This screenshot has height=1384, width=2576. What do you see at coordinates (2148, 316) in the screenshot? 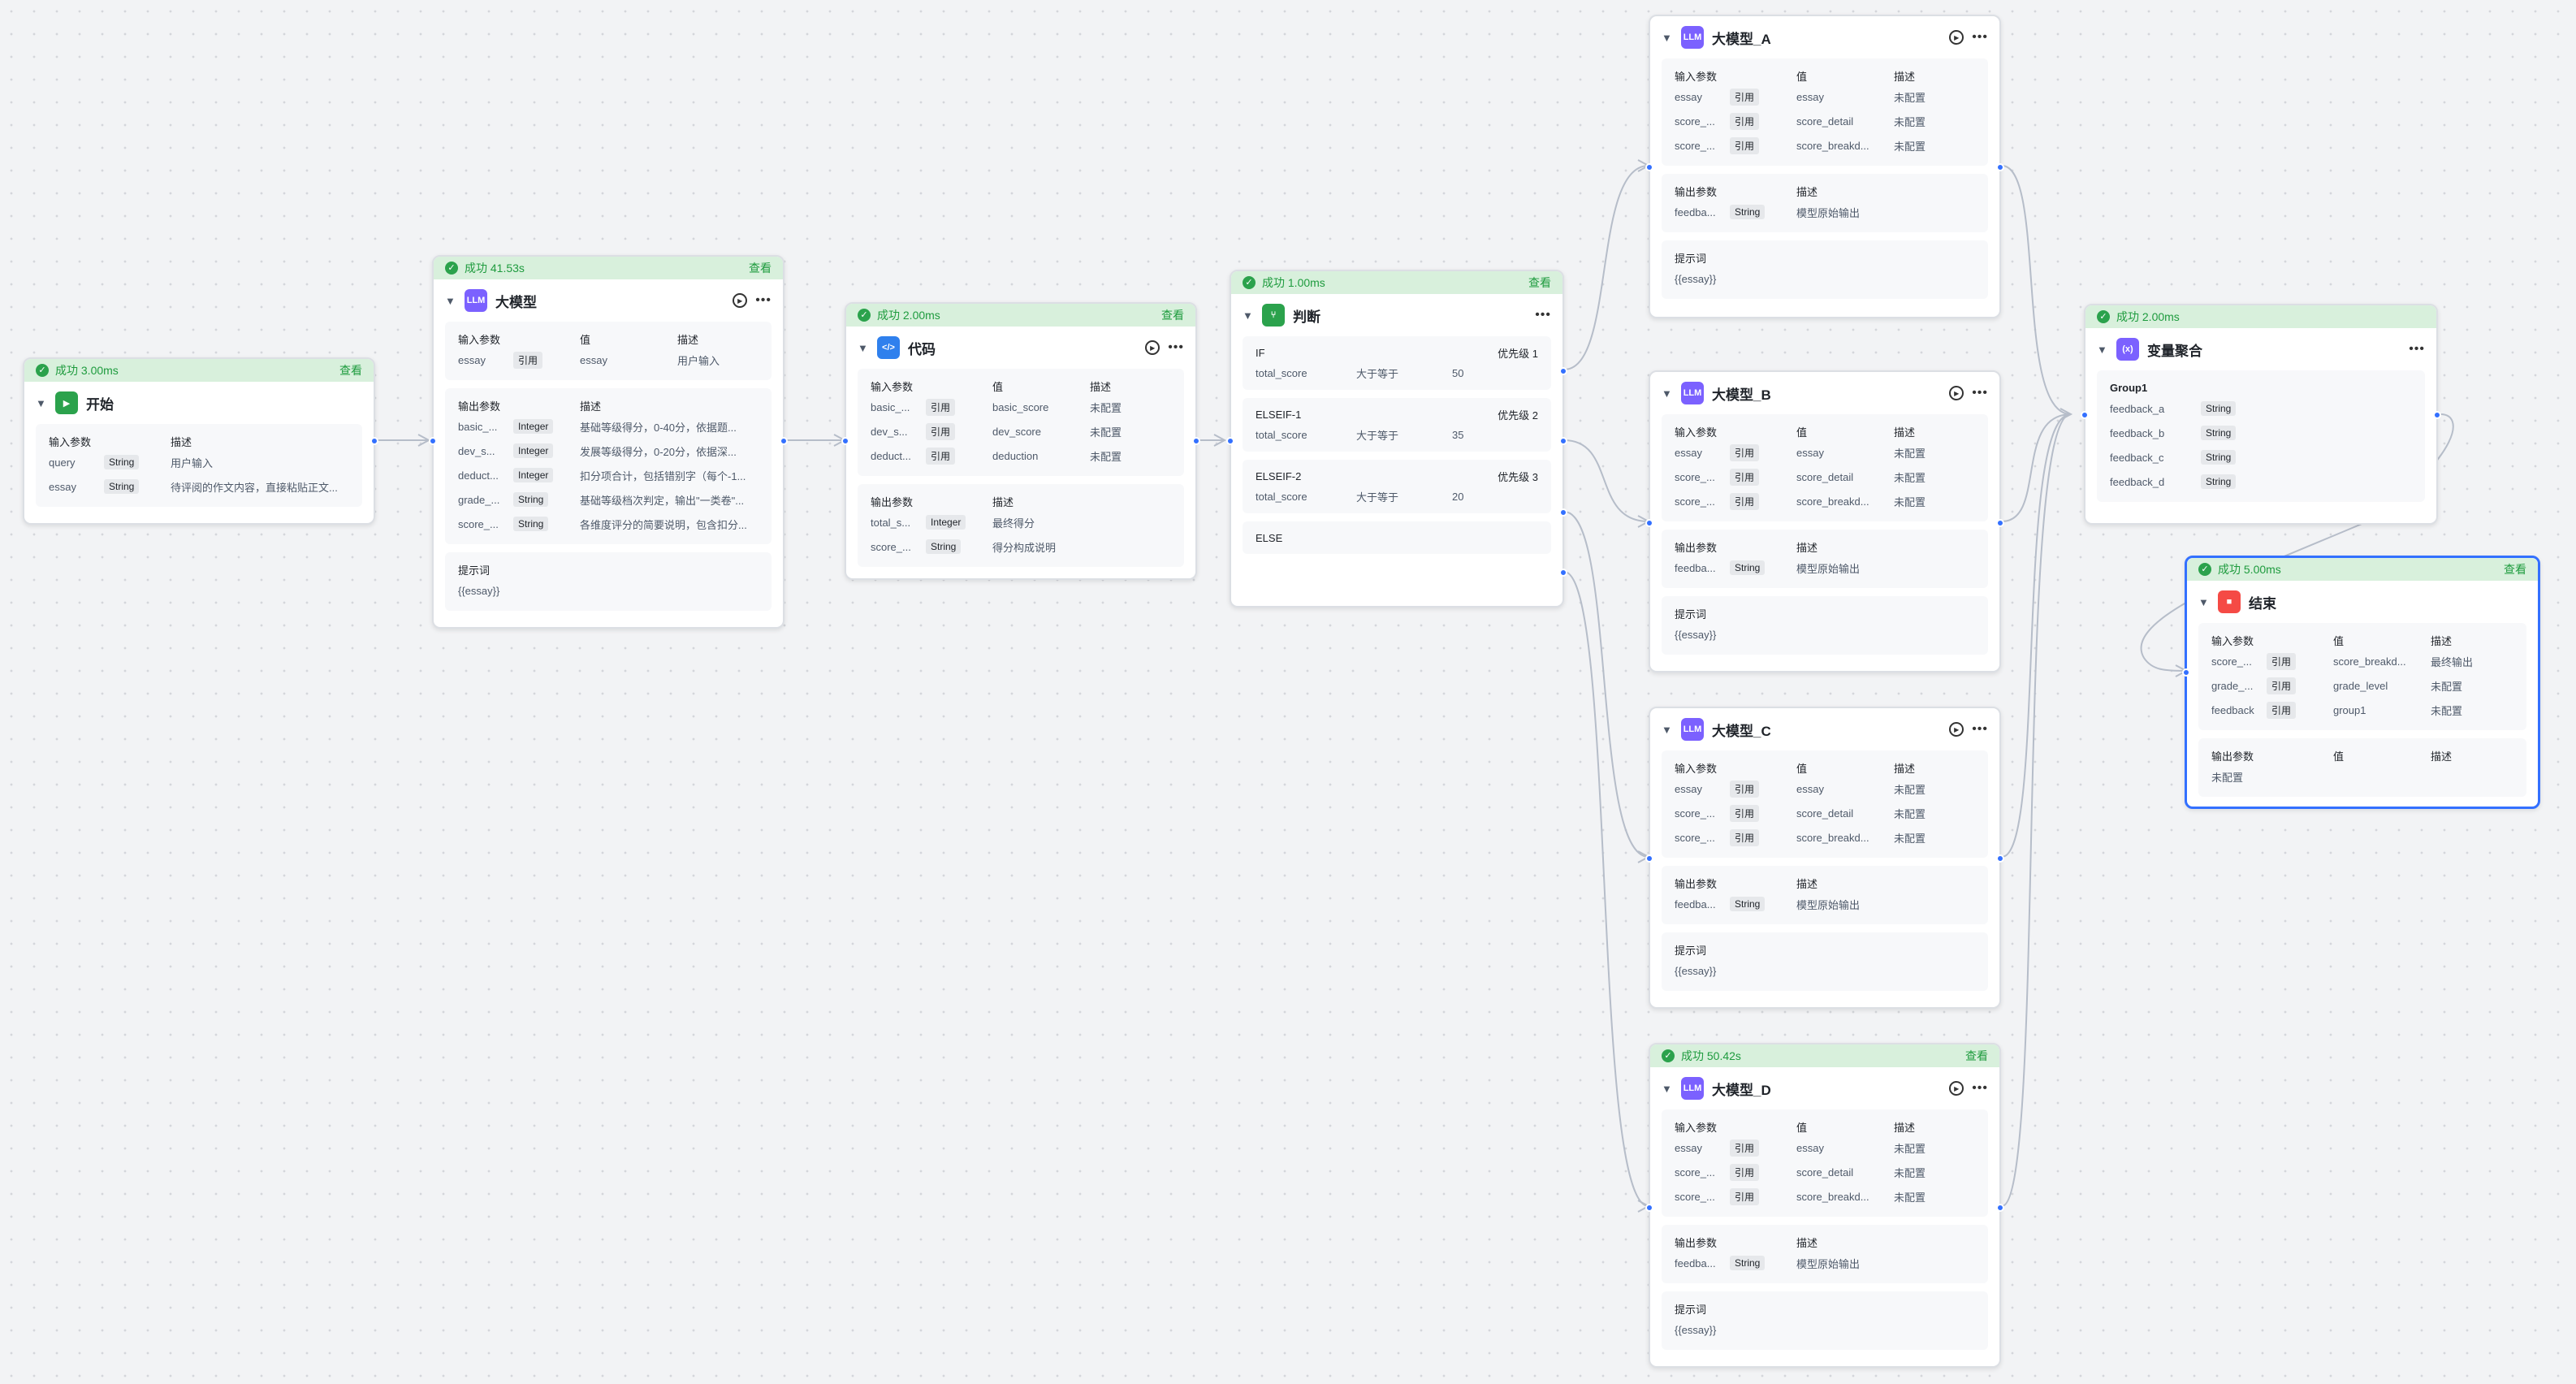
I see `status-text: 成功 2.00ms` at bounding box center [2148, 316].